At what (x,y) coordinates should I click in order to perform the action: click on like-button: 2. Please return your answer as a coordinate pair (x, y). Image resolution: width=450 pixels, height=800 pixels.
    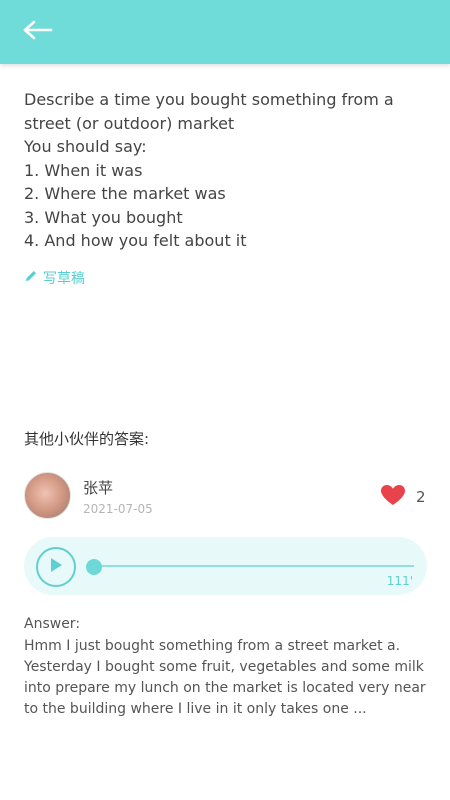
    Looking at the image, I should click on (403, 497).